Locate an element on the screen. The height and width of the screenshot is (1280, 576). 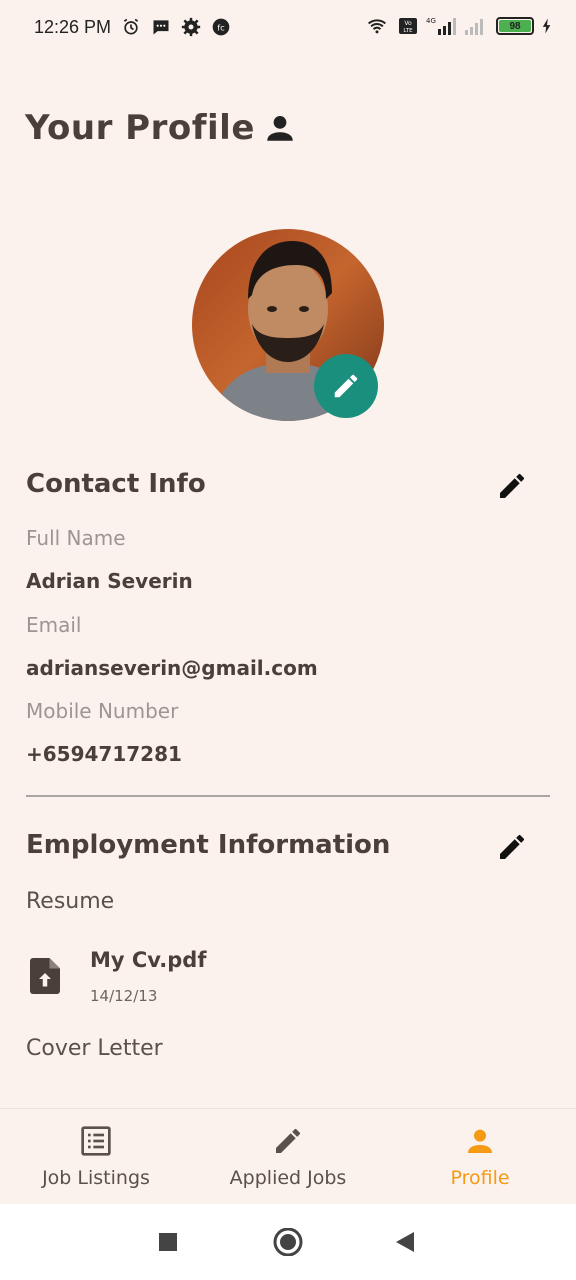
charging-icon is located at coordinates (546, 26).